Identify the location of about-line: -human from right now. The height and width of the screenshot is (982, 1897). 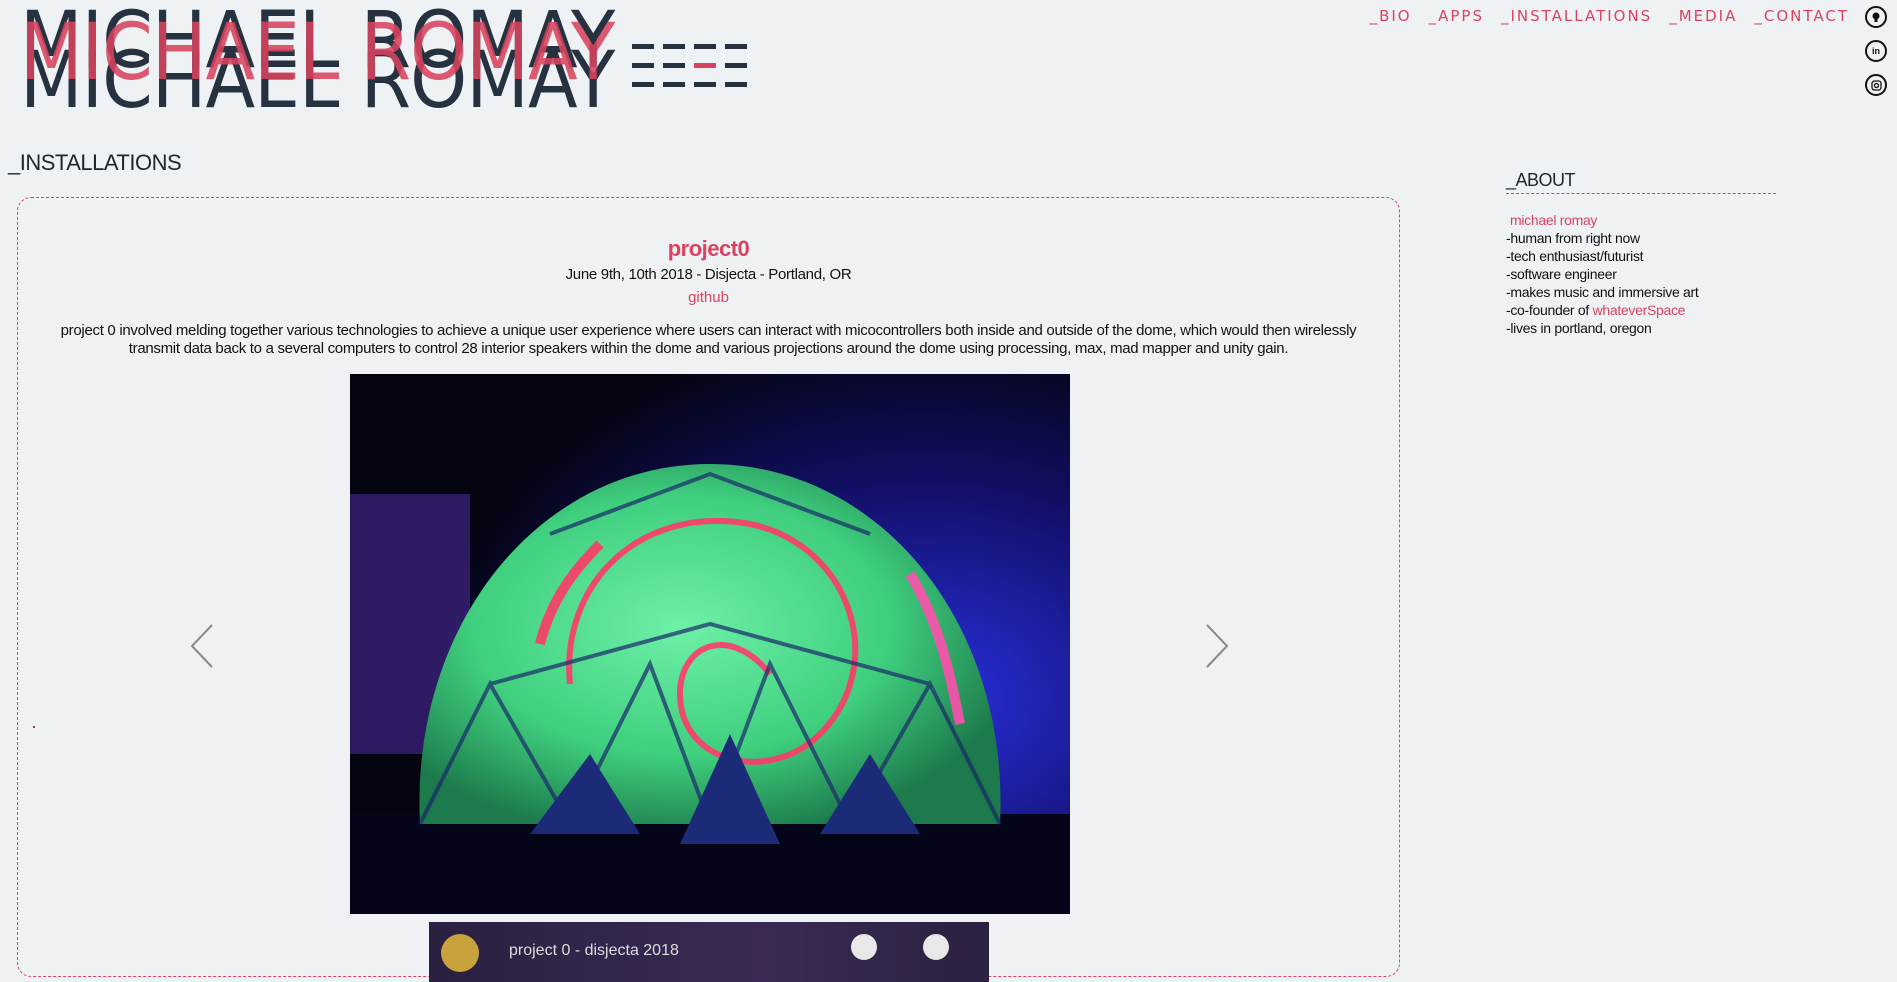
(1573, 238).